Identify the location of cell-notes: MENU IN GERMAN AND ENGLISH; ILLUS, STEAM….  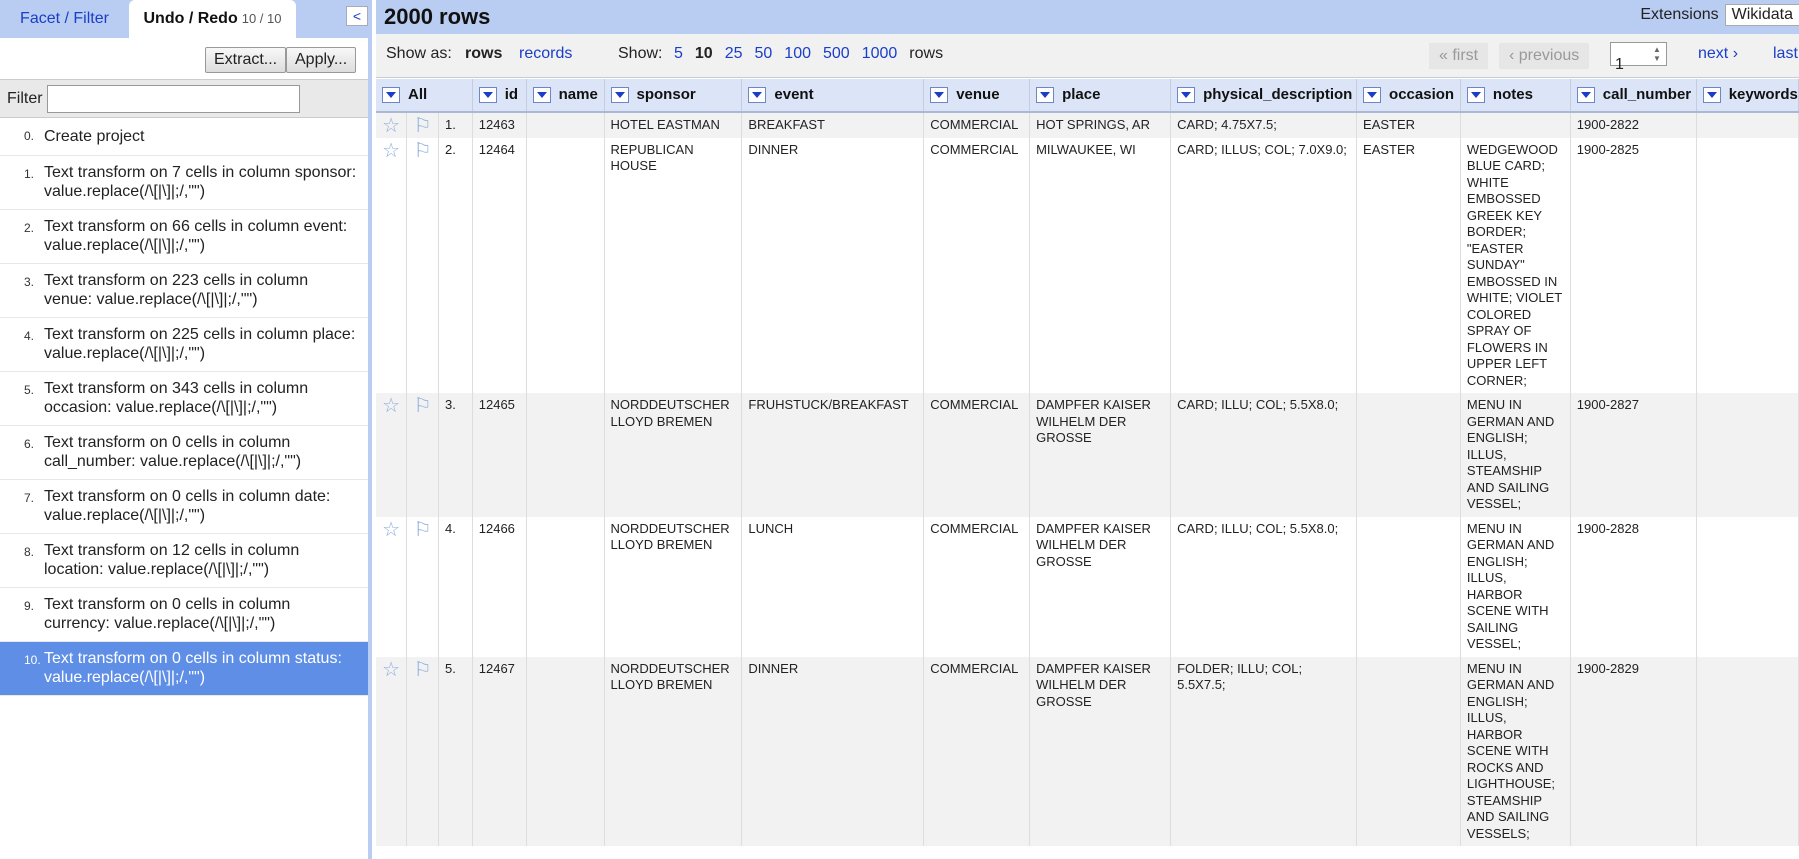
(1515, 455).